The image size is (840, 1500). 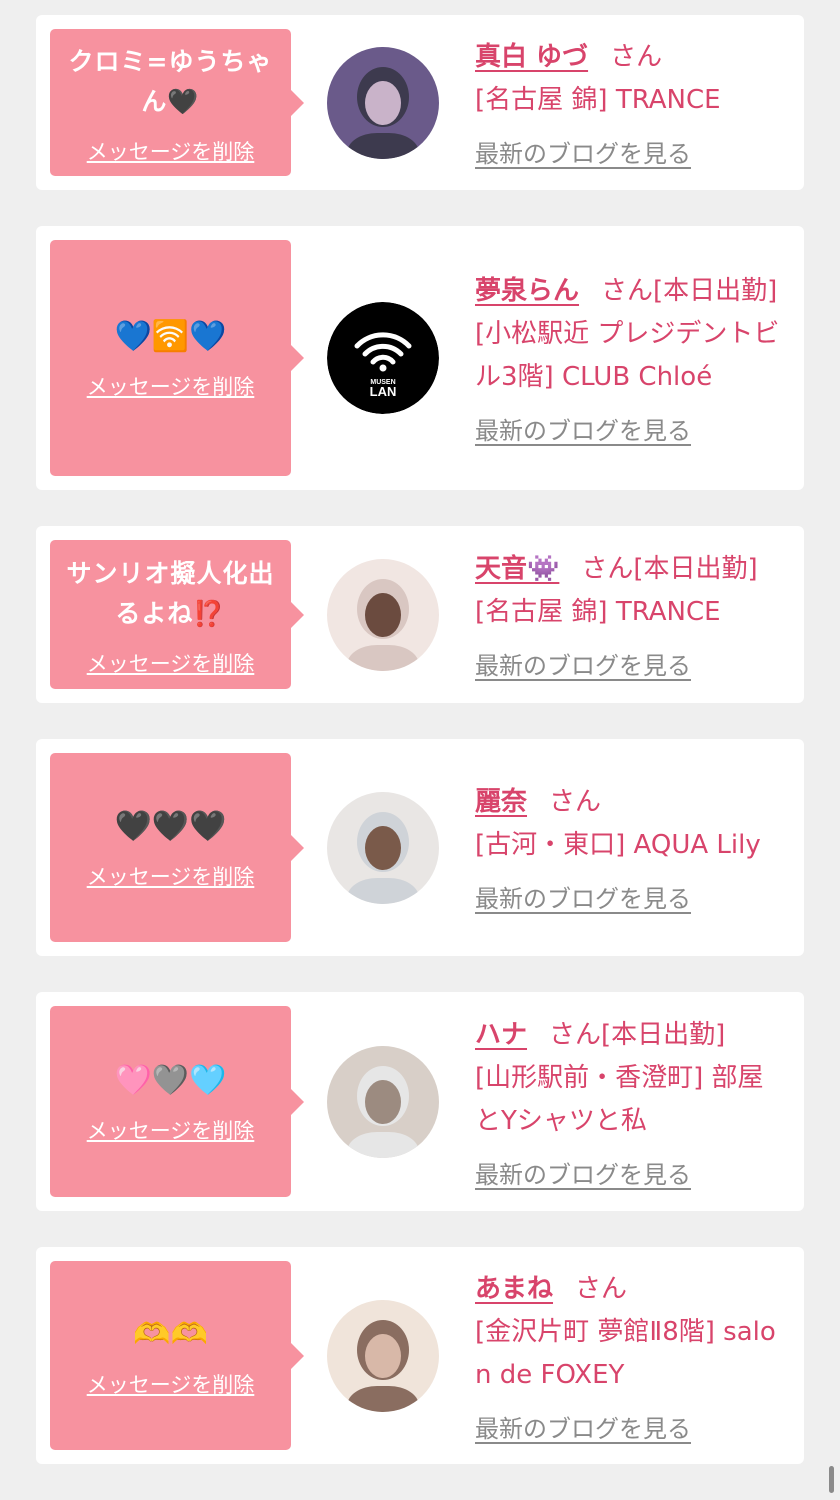 What do you see at coordinates (618, 845) in the screenshot?
I see `store-name: [古河・東口] AQUA Lily` at bounding box center [618, 845].